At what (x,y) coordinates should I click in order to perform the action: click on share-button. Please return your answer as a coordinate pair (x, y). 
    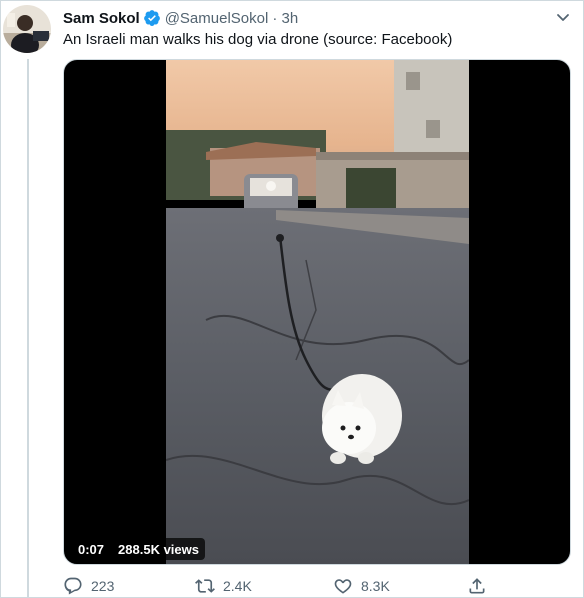
    Looking at the image, I should click on (477, 586).